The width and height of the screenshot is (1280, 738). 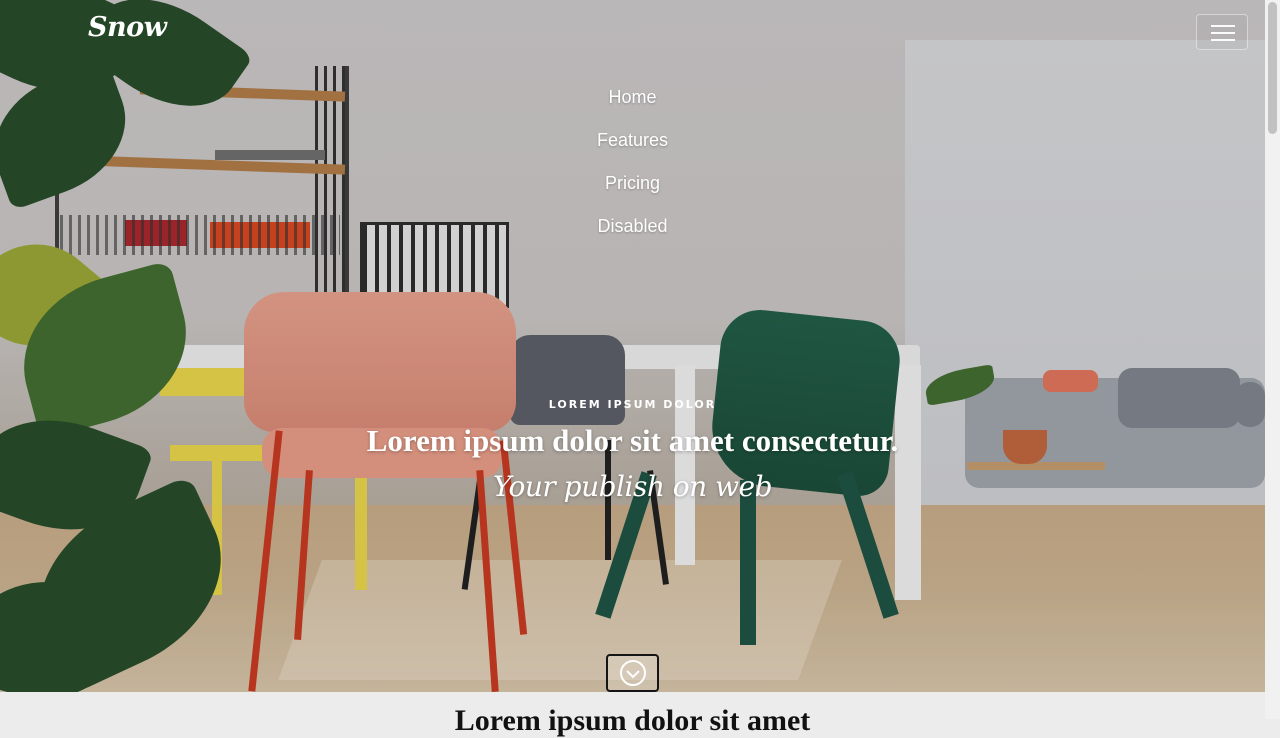 I want to click on scrollbar-thumb, so click(x=1272, y=68).